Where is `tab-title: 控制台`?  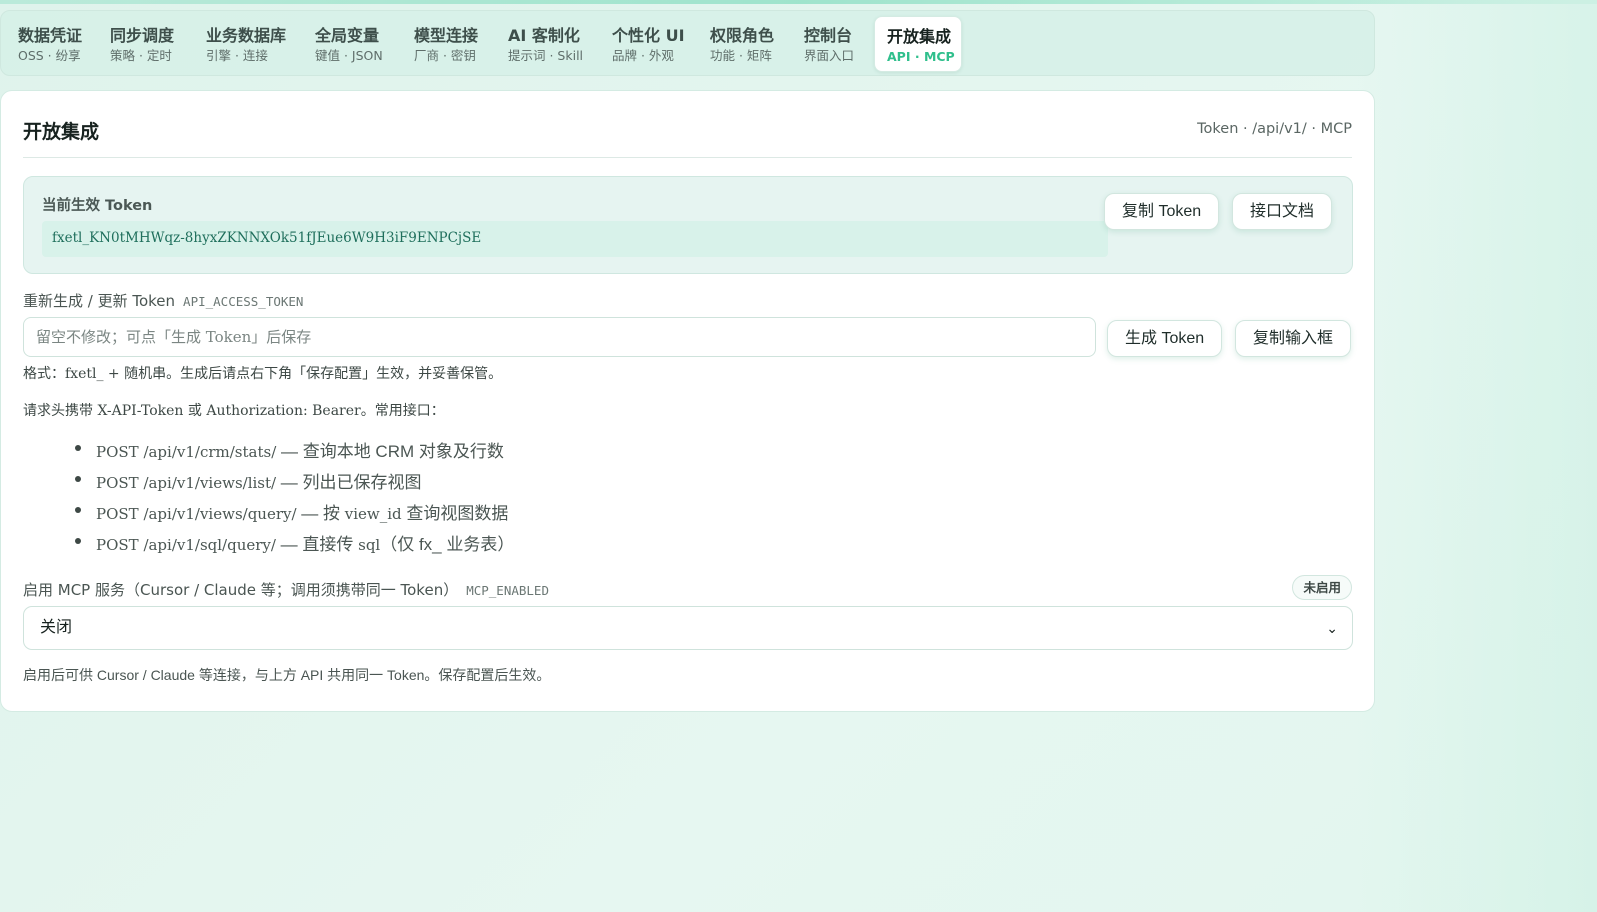 tab-title: 控制台 is located at coordinates (828, 35).